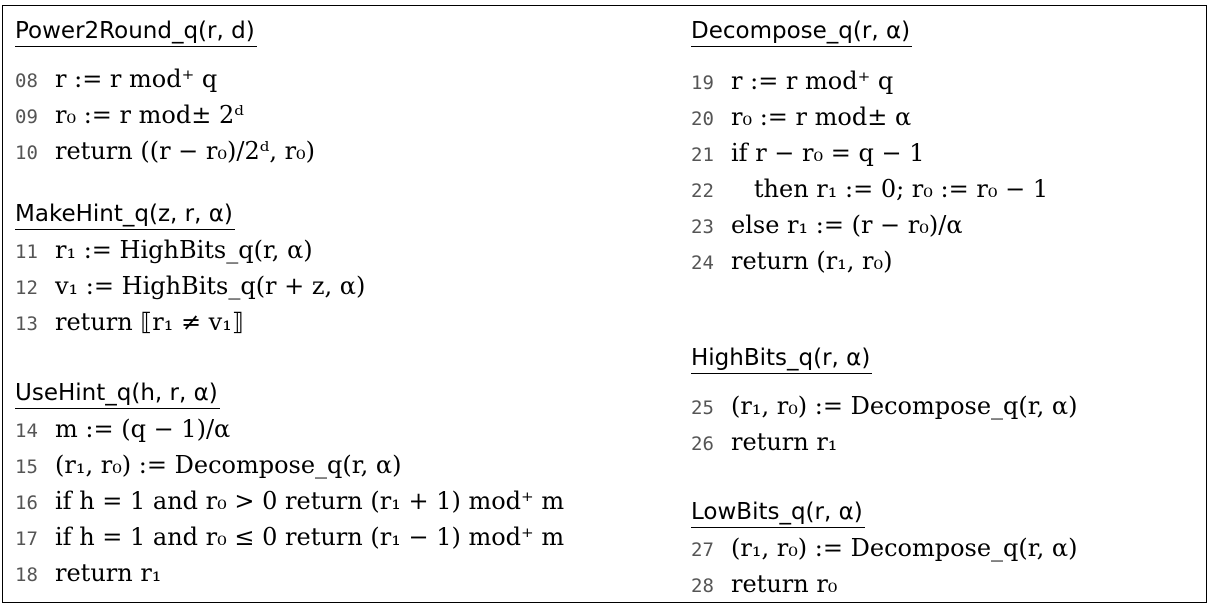 This screenshot has width=1215, height=612. Describe the element at coordinates (26, 575) in the screenshot. I see `line-number: 18` at that location.